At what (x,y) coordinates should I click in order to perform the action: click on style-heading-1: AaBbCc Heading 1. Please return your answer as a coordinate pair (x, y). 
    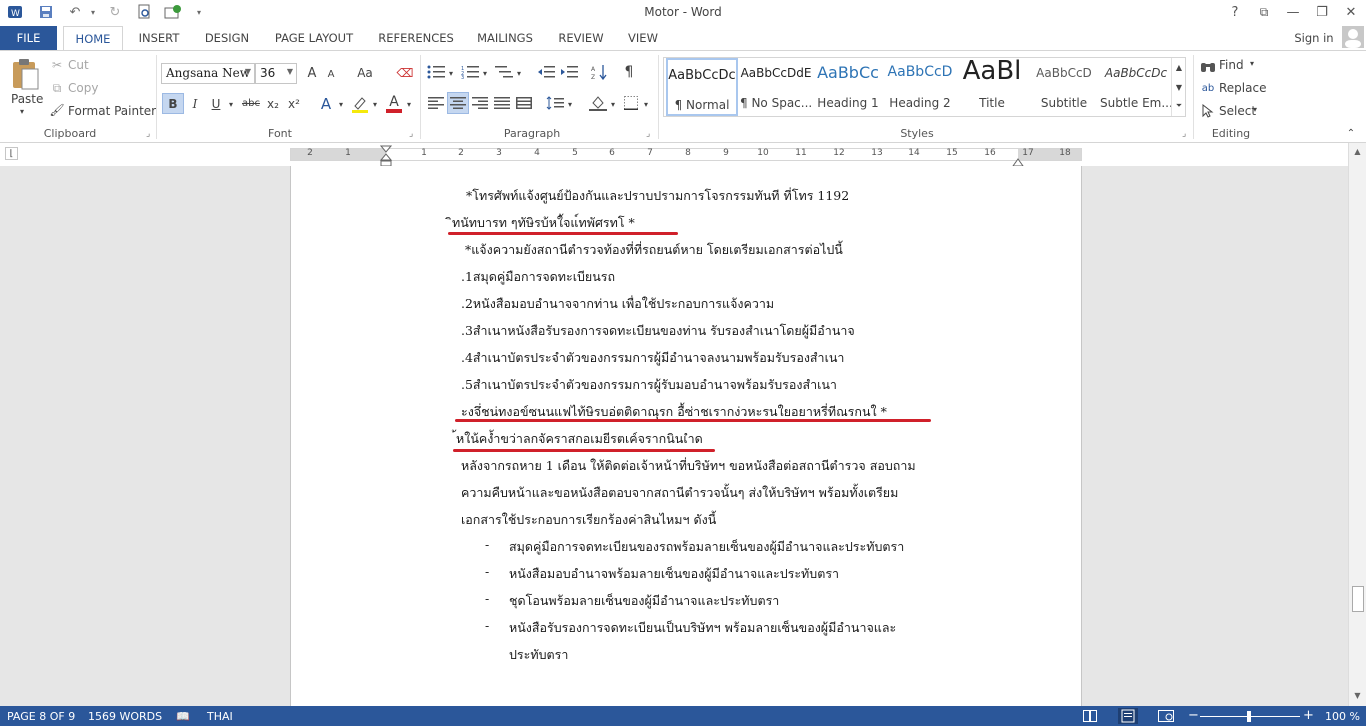
    Looking at the image, I should click on (848, 87).